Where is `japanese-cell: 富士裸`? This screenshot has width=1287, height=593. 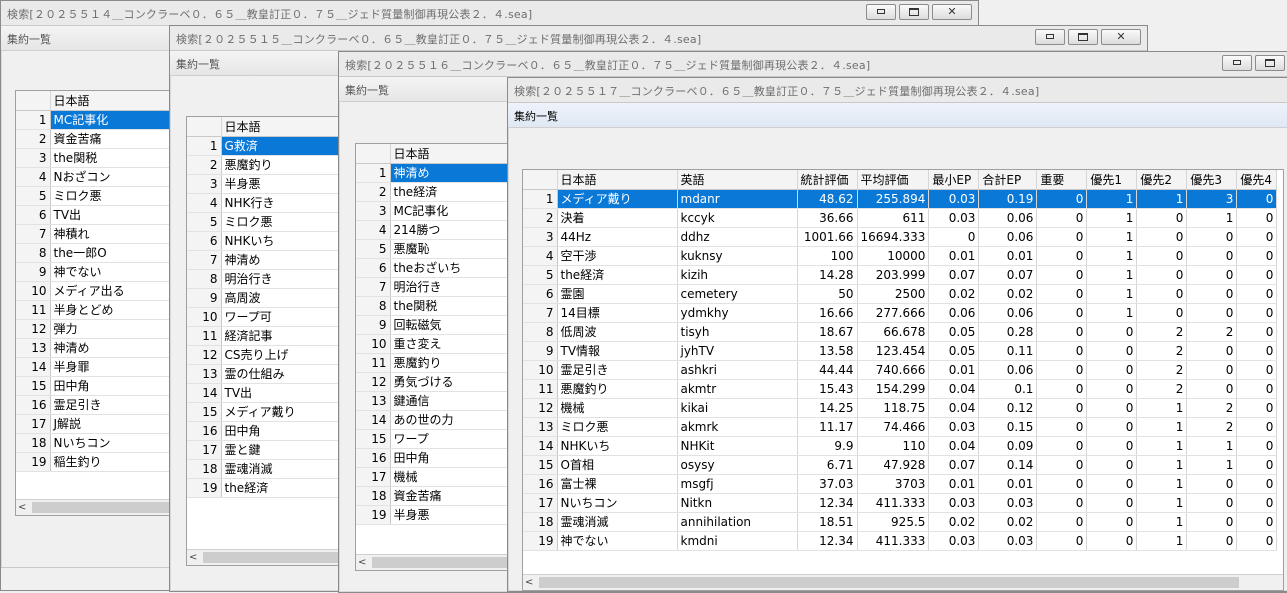
japanese-cell: 富士裸 is located at coordinates (617, 484).